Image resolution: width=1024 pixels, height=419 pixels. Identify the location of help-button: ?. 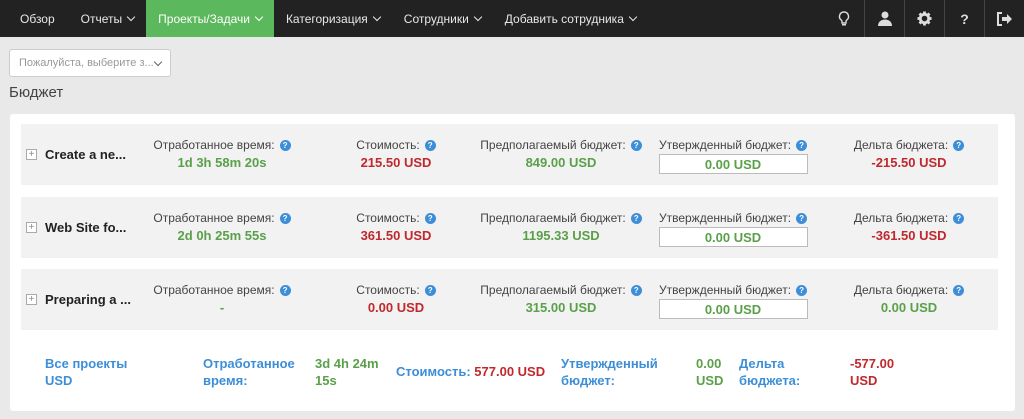
(964, 18).